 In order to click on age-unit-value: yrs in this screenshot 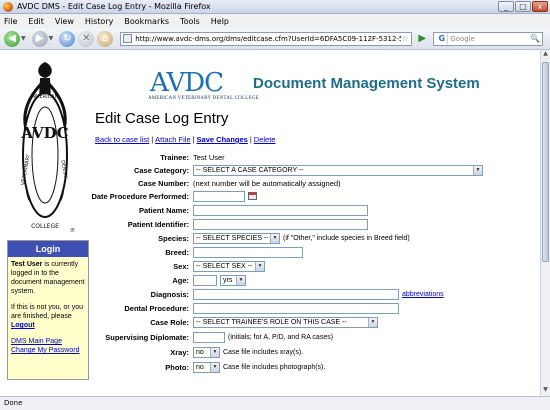, I will do `click(228, 280)`.